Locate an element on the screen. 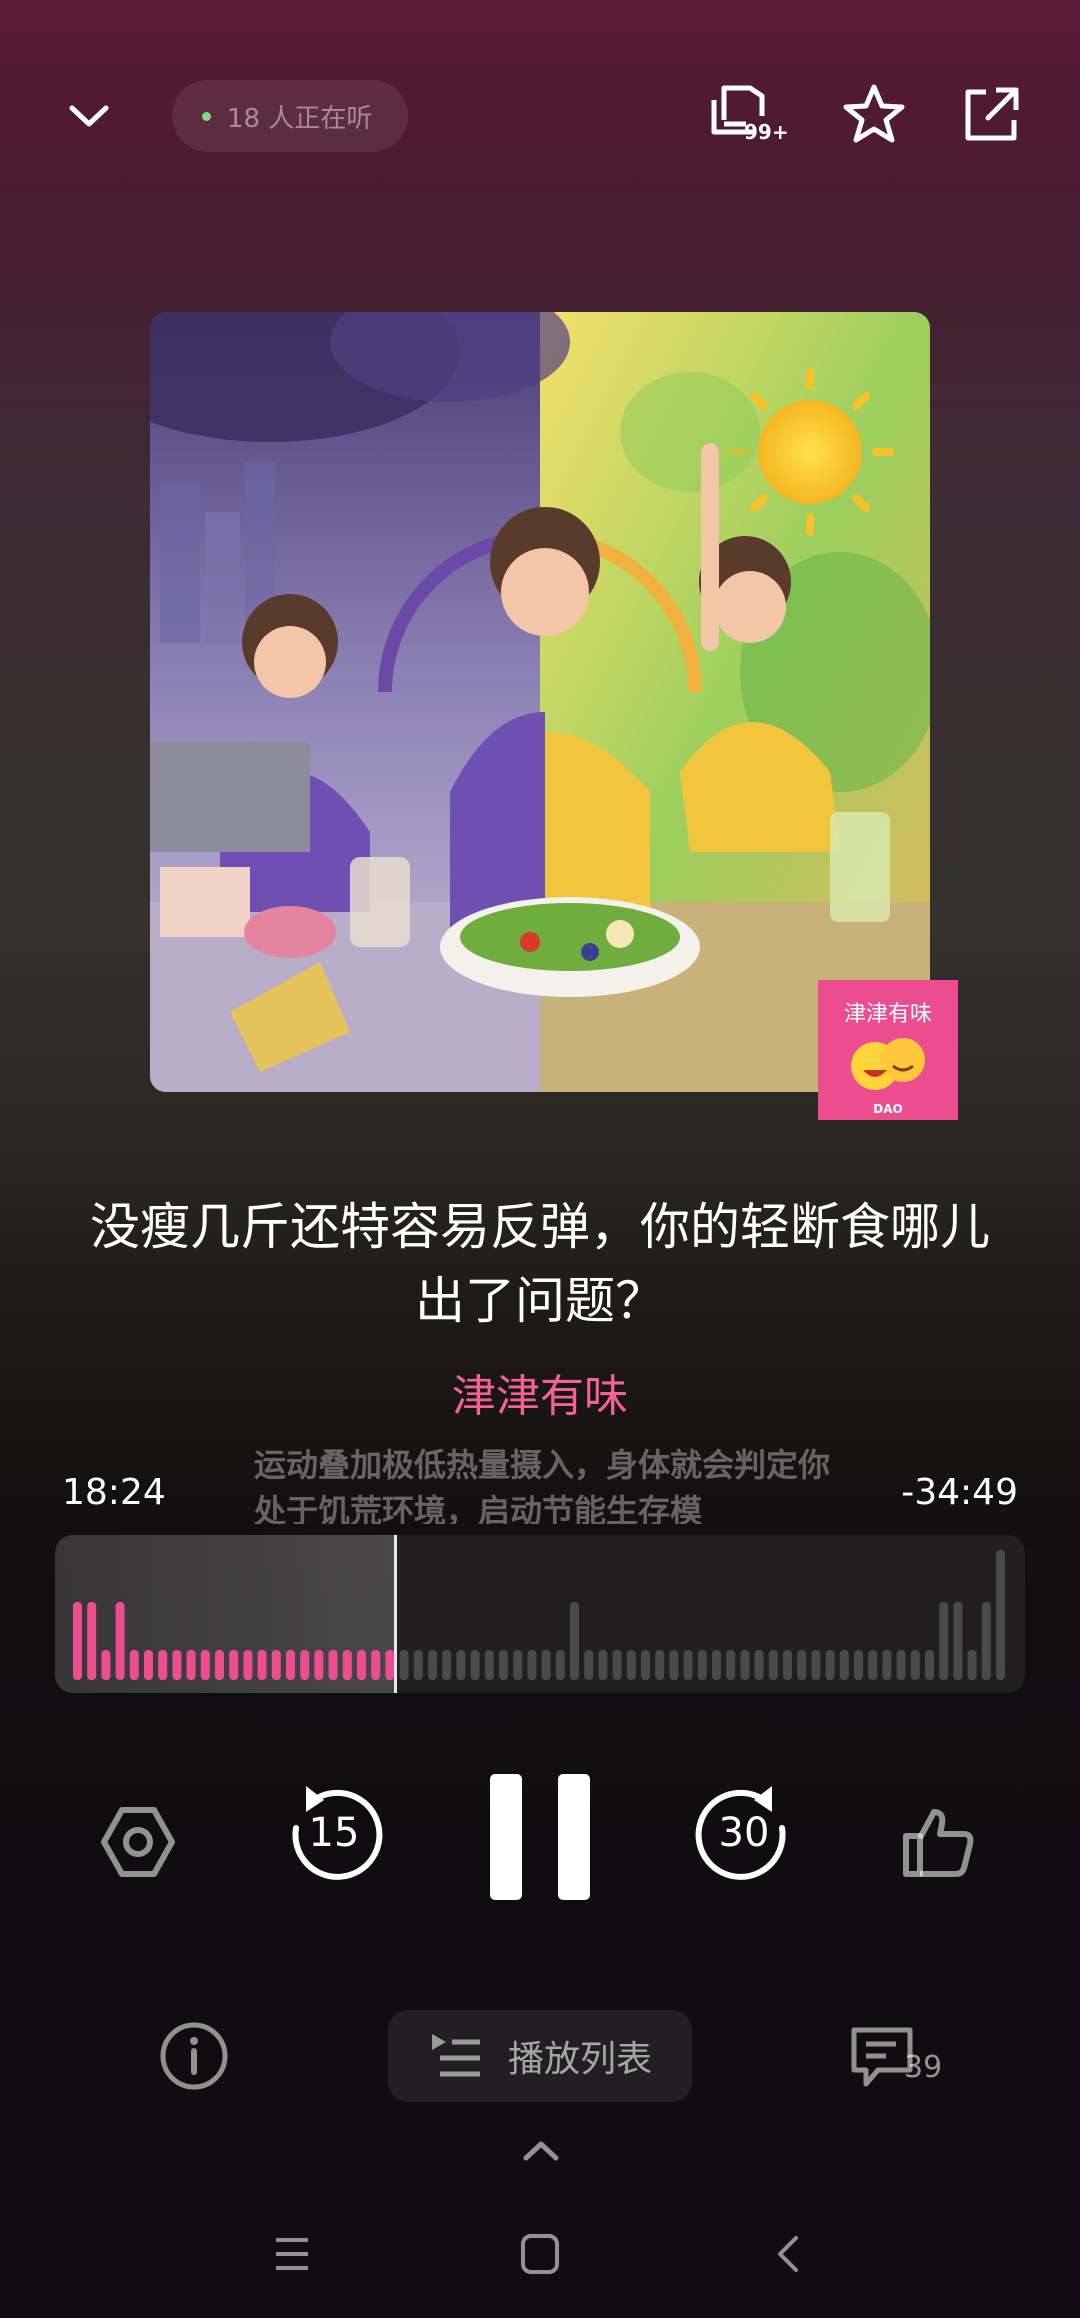  collapse-chevron-down-icon is located at coordinates (89, 117).